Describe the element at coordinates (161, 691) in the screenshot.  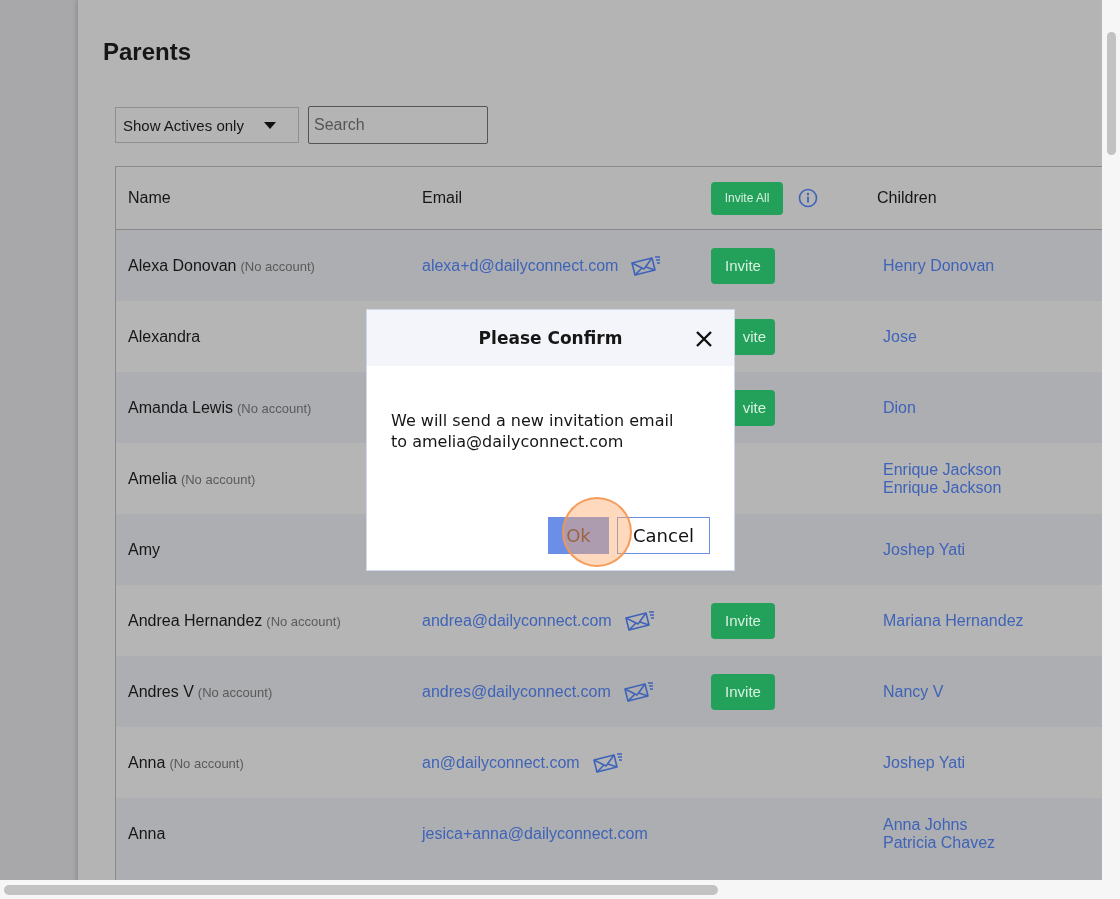
I see `parent-name: Andres V` at that location.